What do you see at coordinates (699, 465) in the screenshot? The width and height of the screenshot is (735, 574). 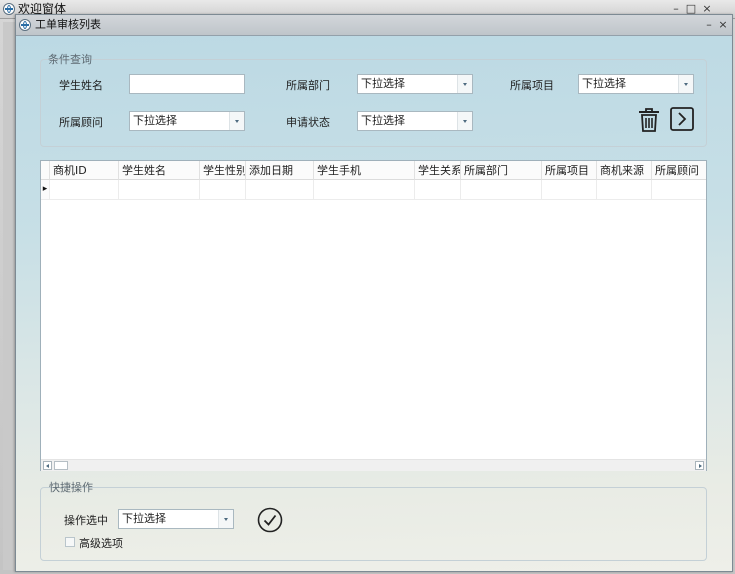 I see `scroll-right-icon` at bounding box center [699, 465].